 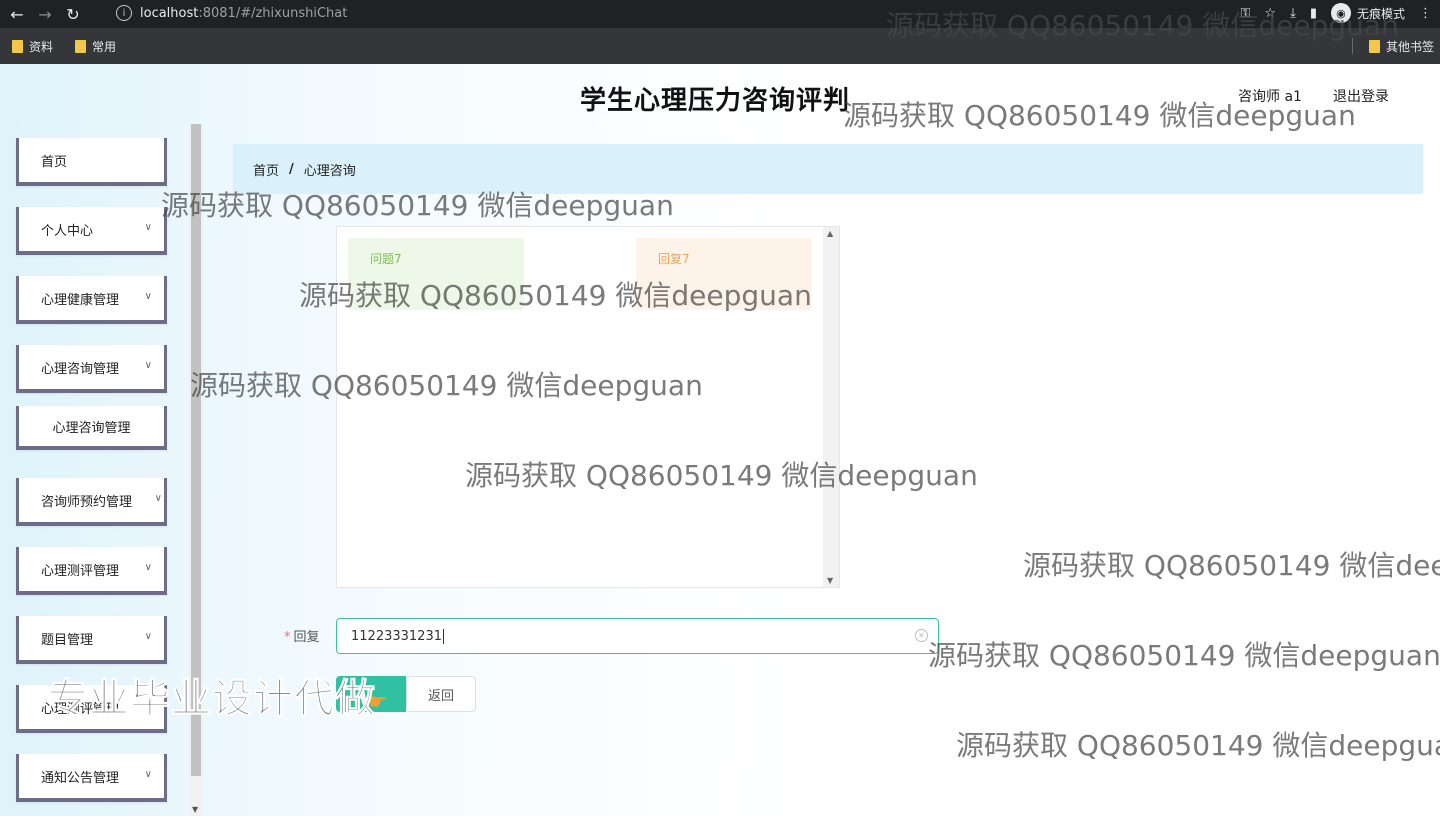 I want to click on sidebar-item-label: 咨询师预约管理, so click(x=87, y=502).